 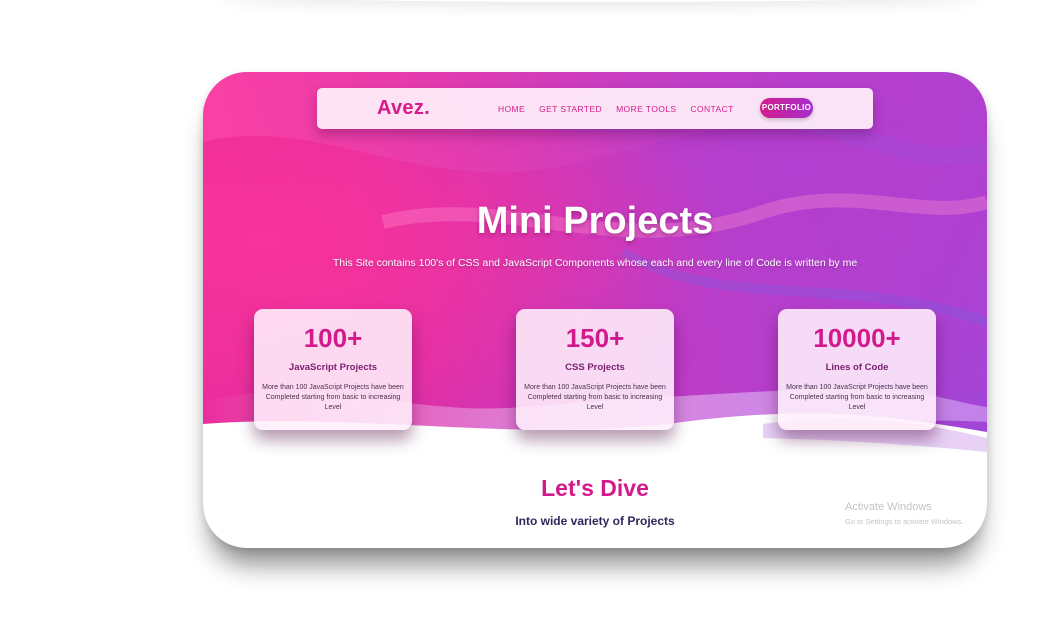 I want to click on nav-link-home: HOME, so click(x=511, y=109).